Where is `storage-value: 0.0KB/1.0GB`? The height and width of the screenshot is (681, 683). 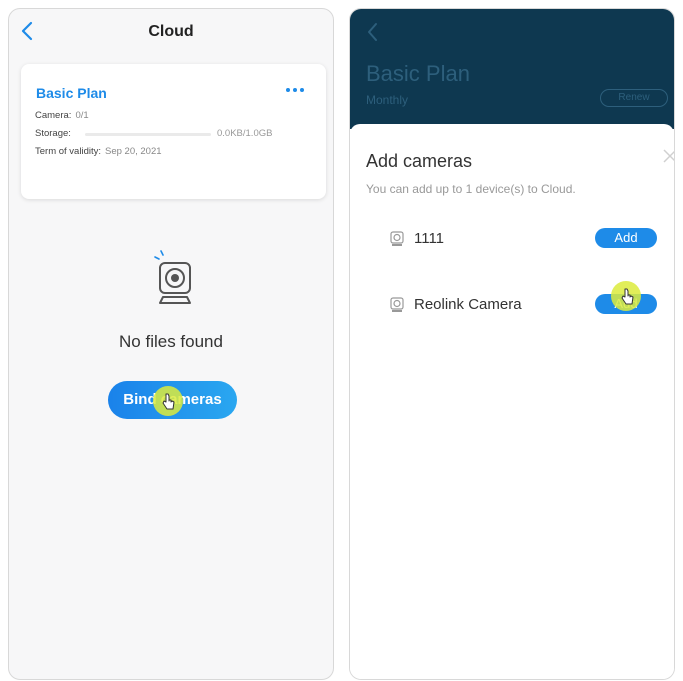
storage-value: 0.0KB/1.0GB is located at coordinates (245, 133).